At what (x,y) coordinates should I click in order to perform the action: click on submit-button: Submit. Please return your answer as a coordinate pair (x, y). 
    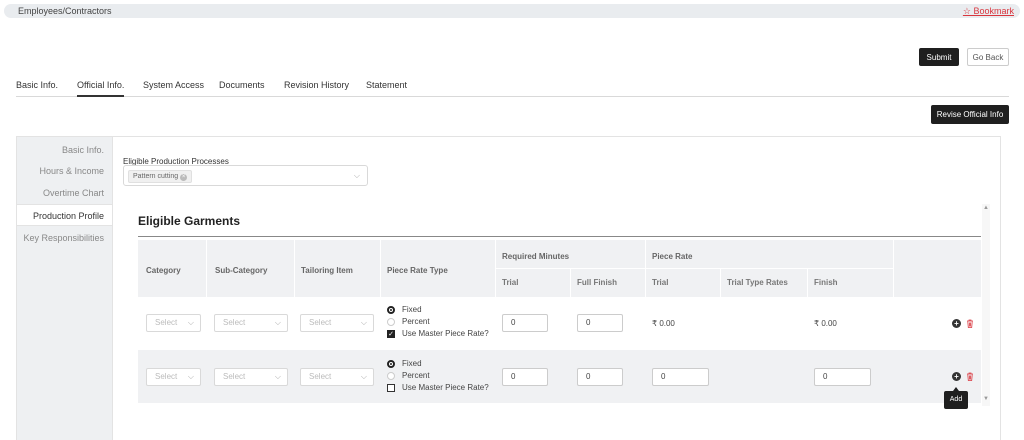
    Looking at the image, I should click on (939, 57).